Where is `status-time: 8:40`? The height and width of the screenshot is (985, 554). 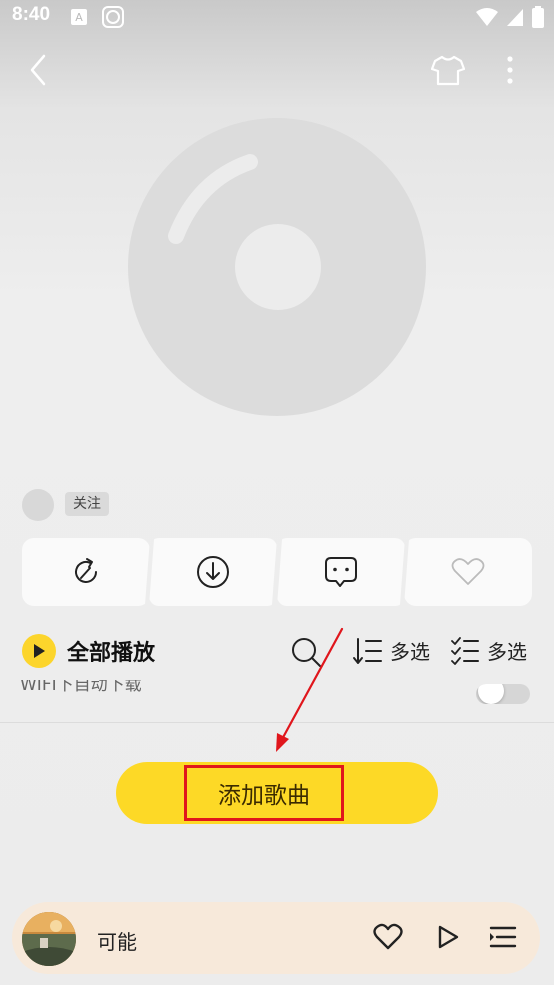
status-time: 8:40 is located at coordinates (31, 14).